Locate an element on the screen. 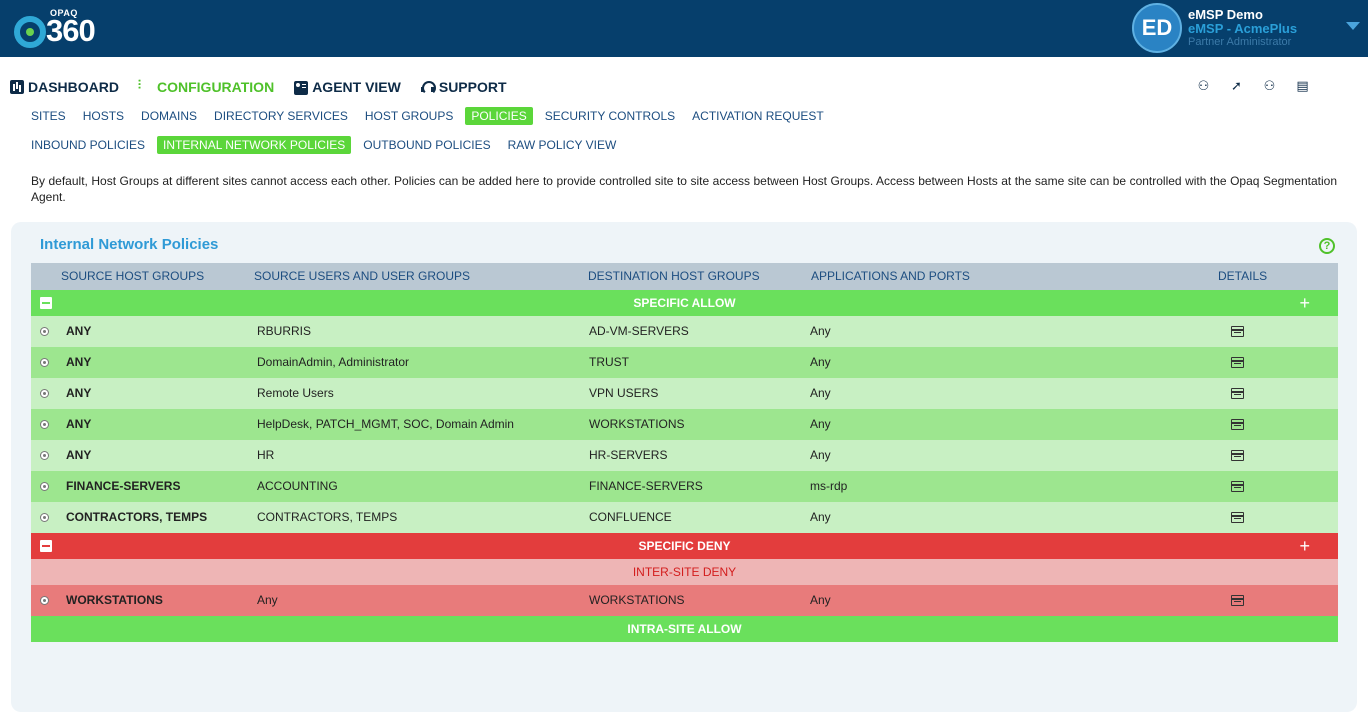 This screenshot has height=712, width=1368. nav-configuration-label: CONFIGURATION is located at coordinates (216, 87).